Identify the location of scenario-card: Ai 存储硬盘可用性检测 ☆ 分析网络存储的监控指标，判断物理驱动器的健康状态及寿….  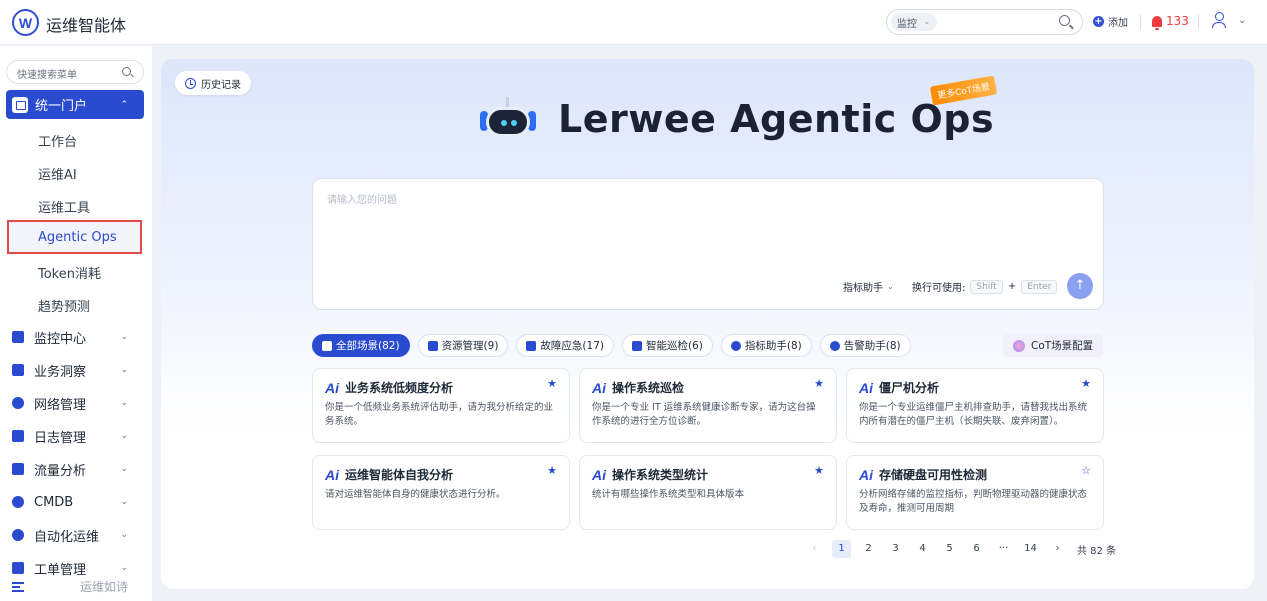
(975, 492).